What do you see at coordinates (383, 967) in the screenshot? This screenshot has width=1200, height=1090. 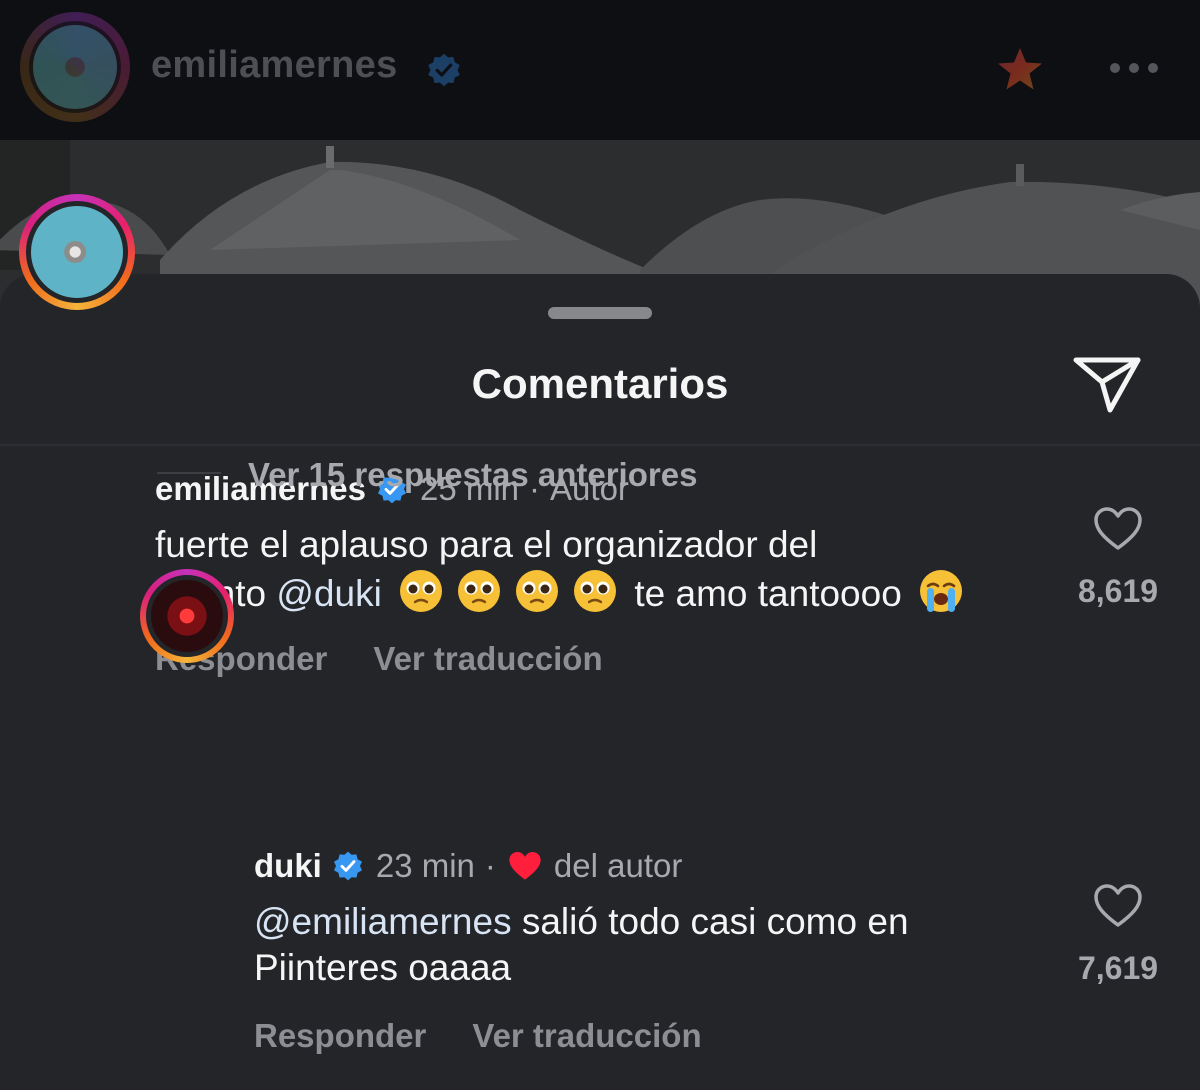 I see `reply-line: Piinteres oaaaa` at bounding box center [383, 967].